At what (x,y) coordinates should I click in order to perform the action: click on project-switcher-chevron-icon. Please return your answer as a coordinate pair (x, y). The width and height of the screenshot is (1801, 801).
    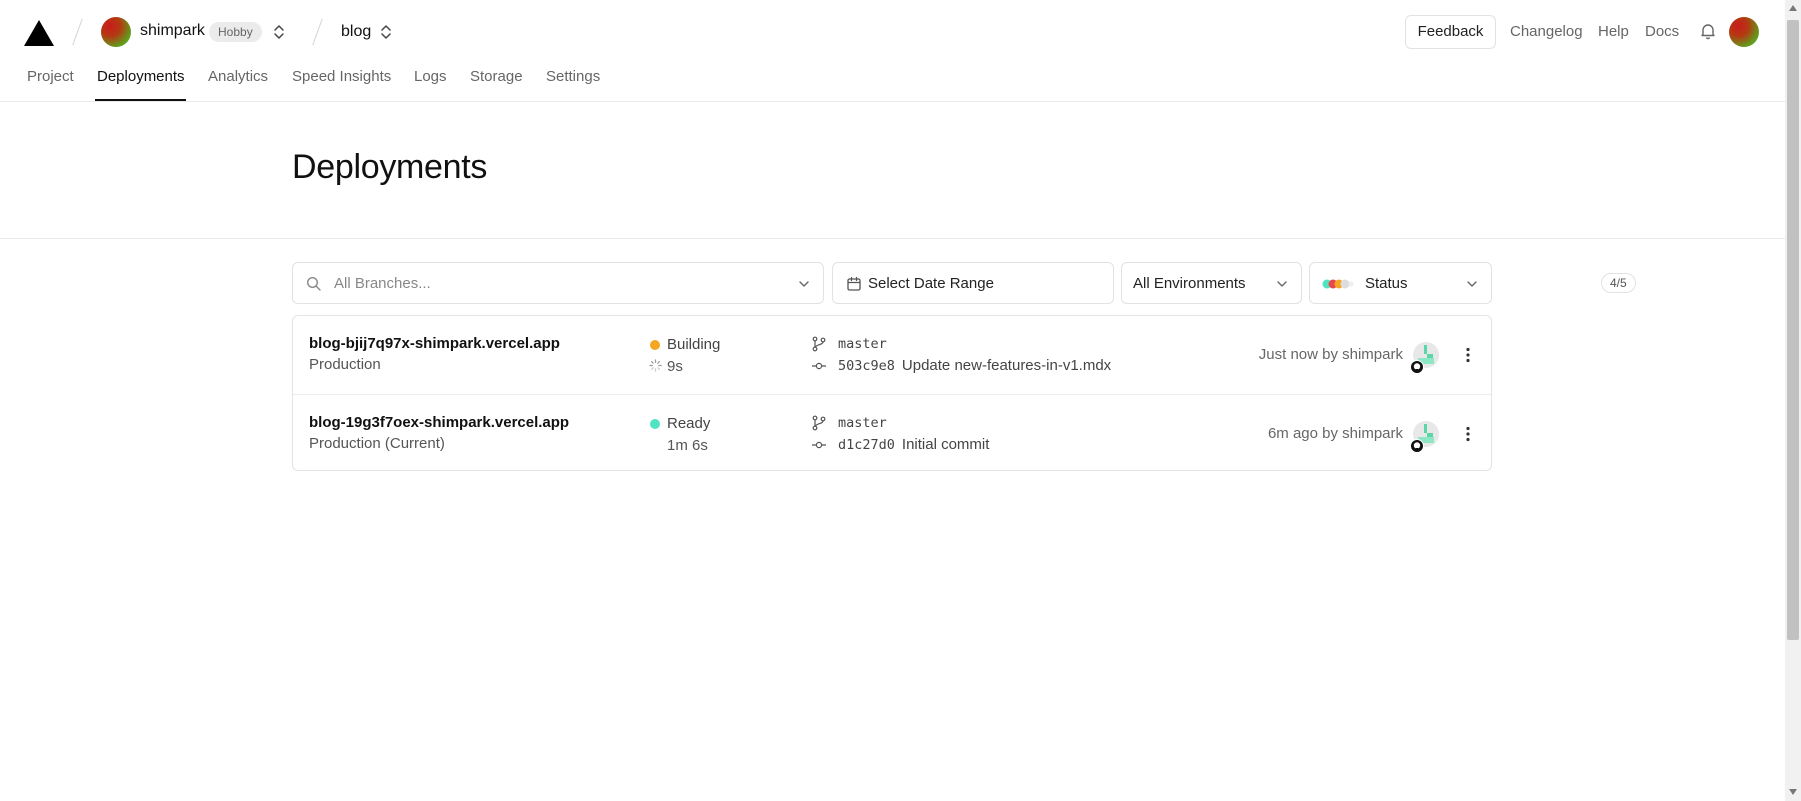
    Looking at the image, I should click on (386, 32).